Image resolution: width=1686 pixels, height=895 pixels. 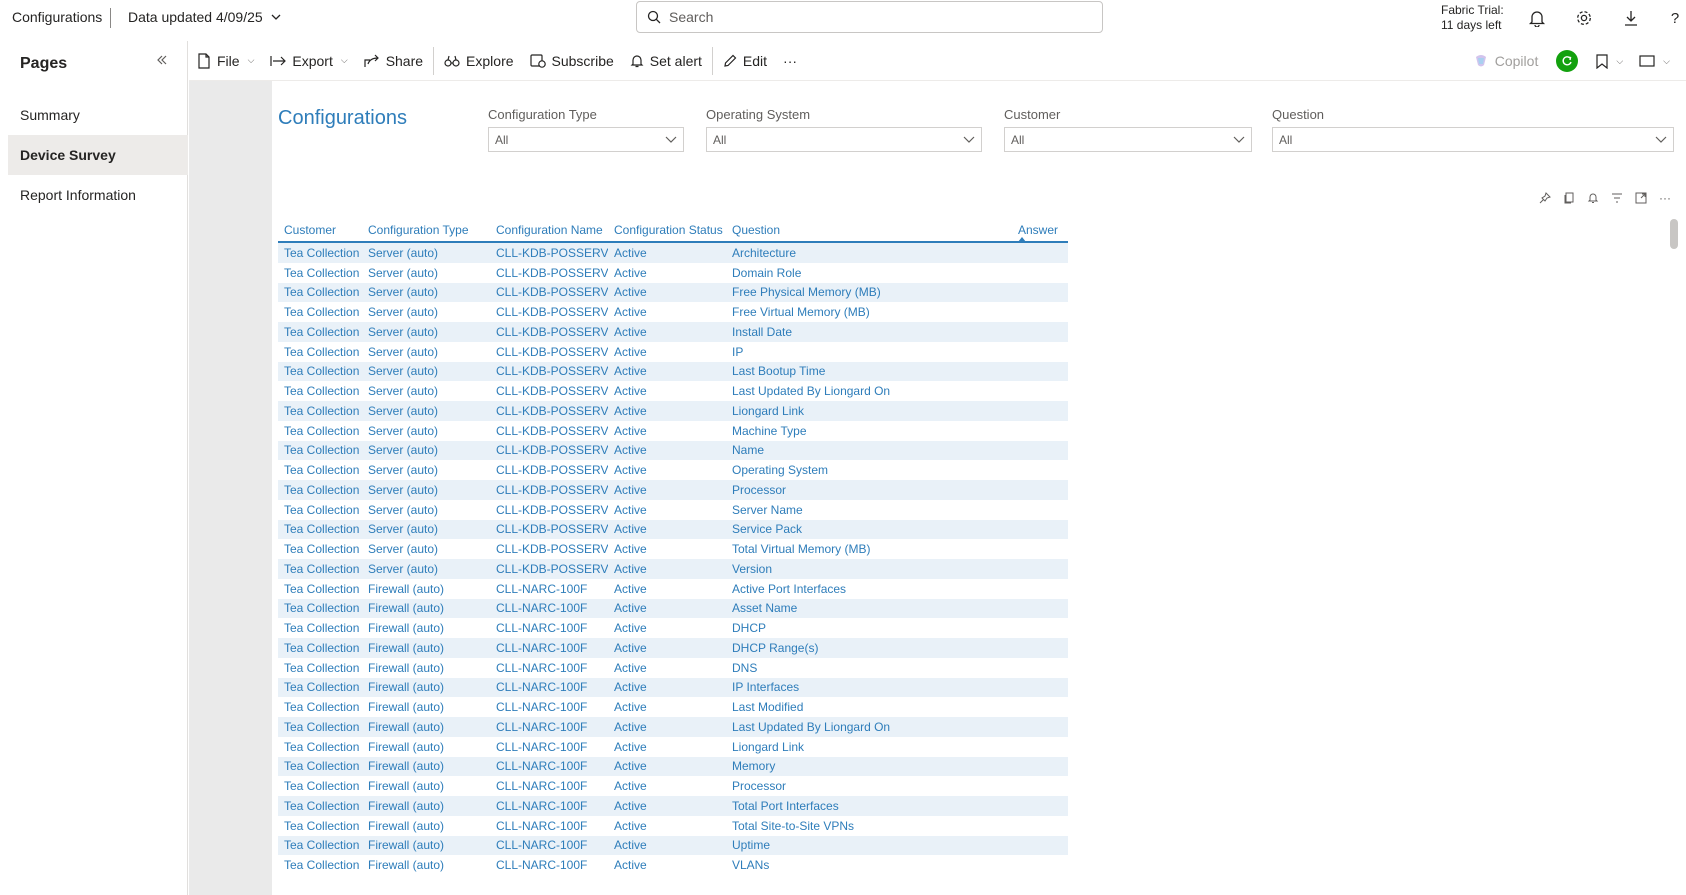 What do you see at coordinates (549, 230) in the screenshot?
I see `column-header: Configuration Name` at bounding box center [549, 230].